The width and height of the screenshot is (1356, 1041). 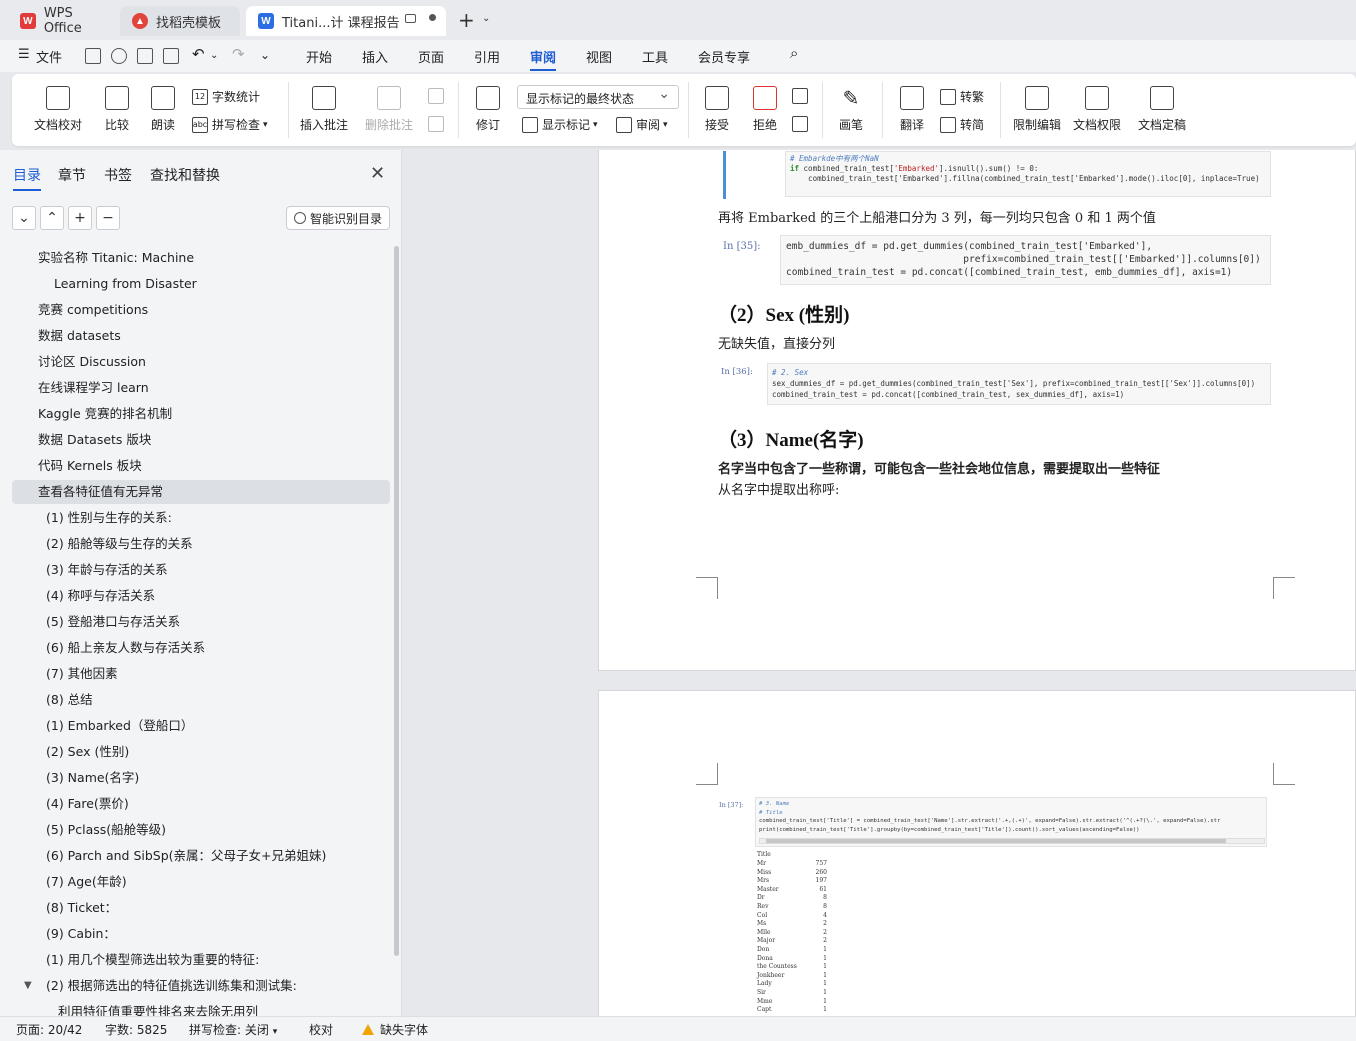 What do you see at coordinates (201, 830) in the screenshot?
I see `toc-item: (5) Pclass(船舱等级)` at bounding box center [201, 830].